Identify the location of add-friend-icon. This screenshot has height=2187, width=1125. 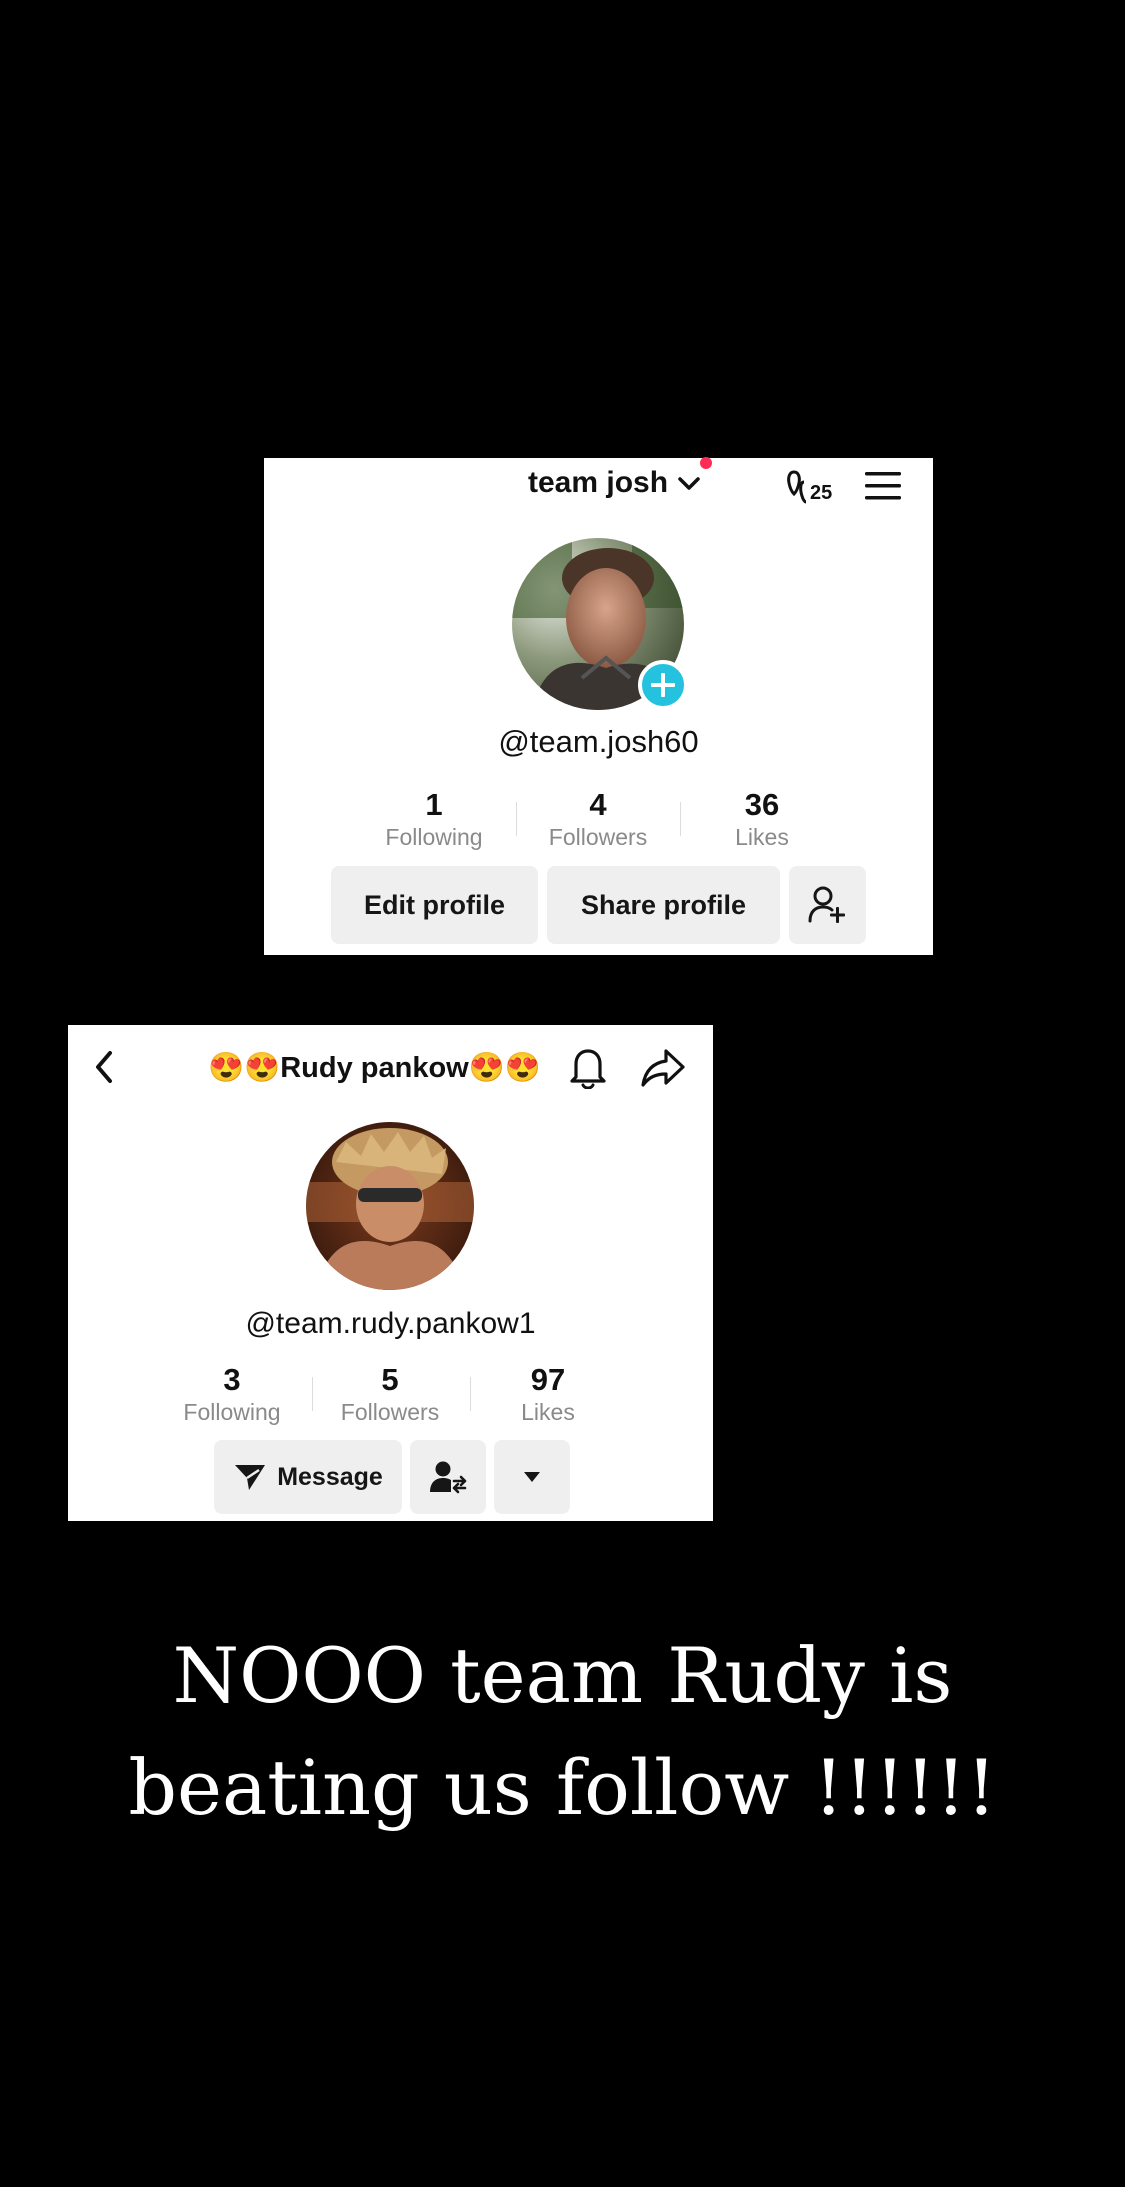
(826, 904).